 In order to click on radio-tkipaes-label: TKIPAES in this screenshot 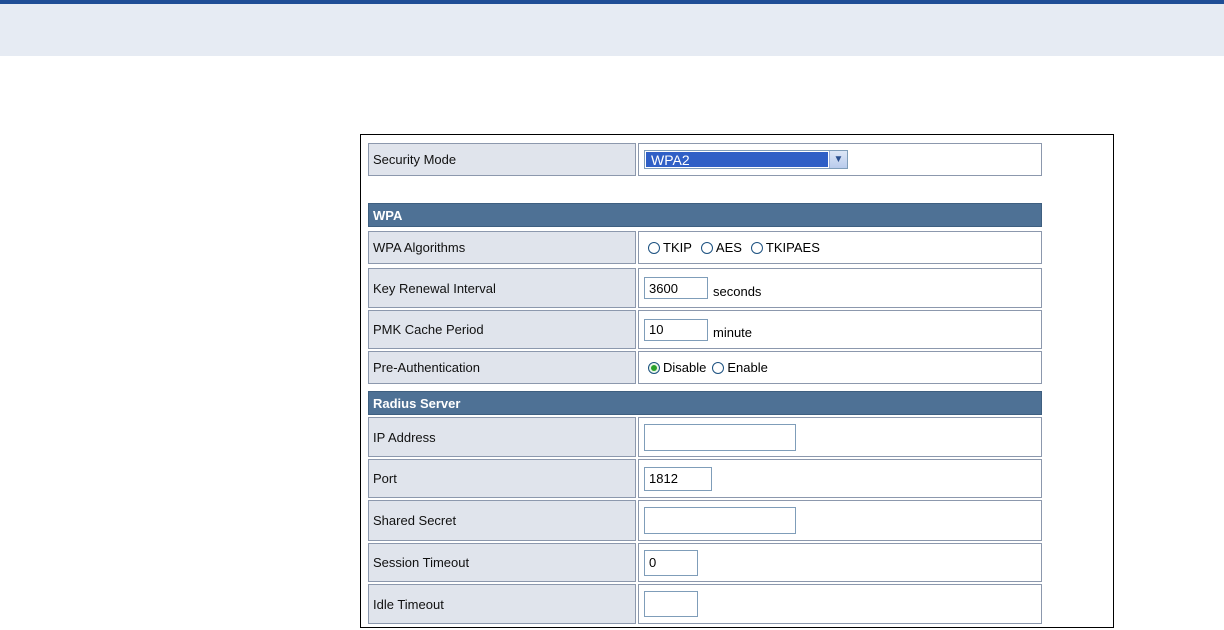, I will do `click(792, 247)`.